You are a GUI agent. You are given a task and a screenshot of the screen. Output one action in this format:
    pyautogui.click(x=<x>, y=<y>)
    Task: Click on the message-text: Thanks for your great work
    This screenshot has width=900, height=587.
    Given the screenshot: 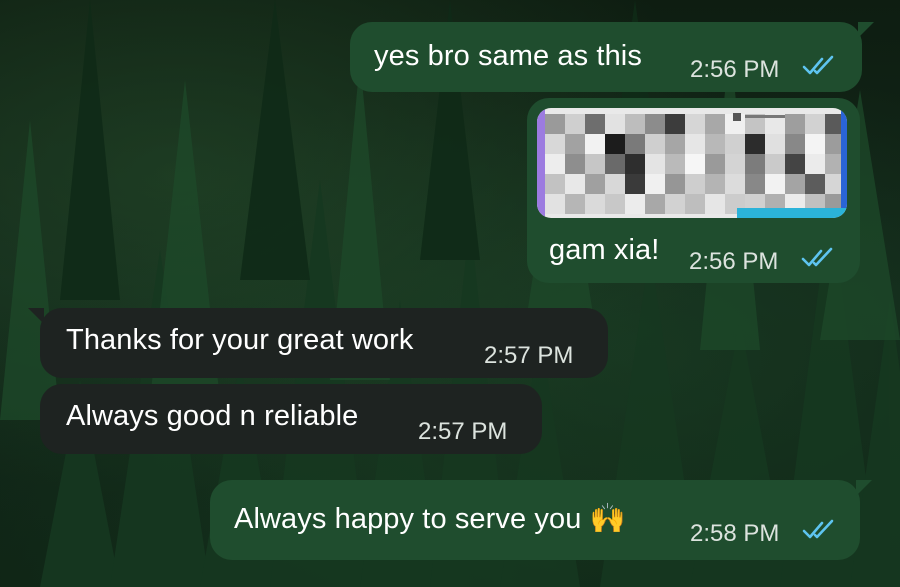 What is the action you would take?
    pyautogui.click(x=240, y=340)
    